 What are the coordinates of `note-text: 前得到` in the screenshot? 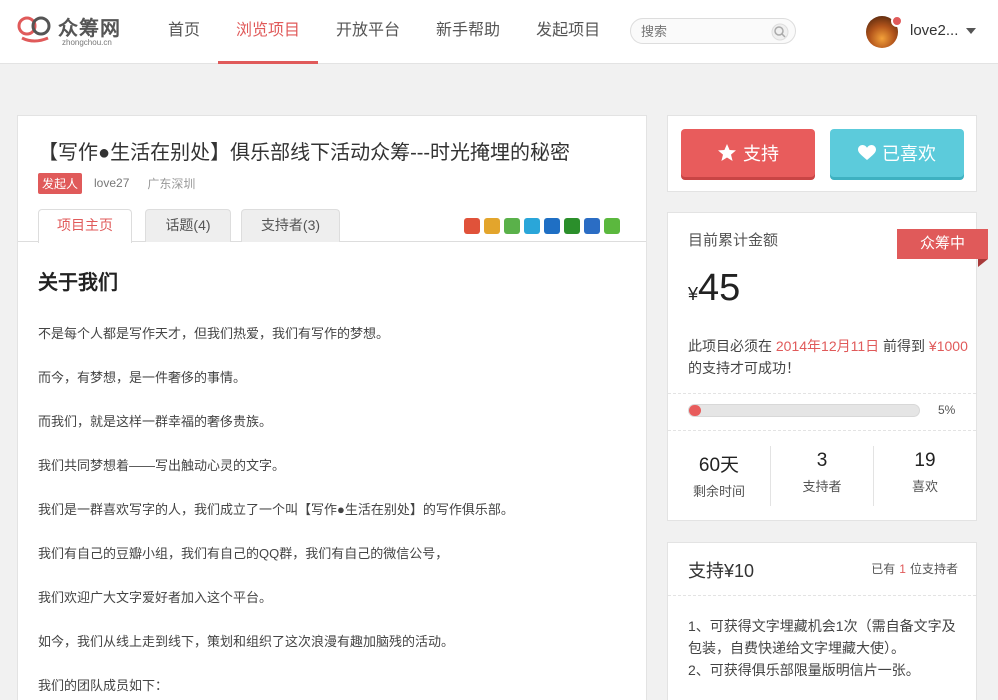 It's located at (904, 346).